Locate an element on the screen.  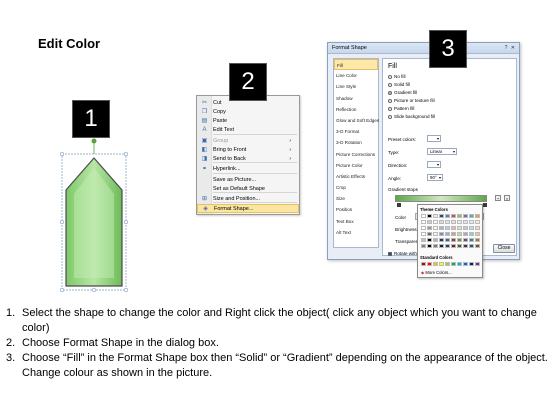
category-picture-corrections: Picture Corrections is located at coordinates (356, 154).